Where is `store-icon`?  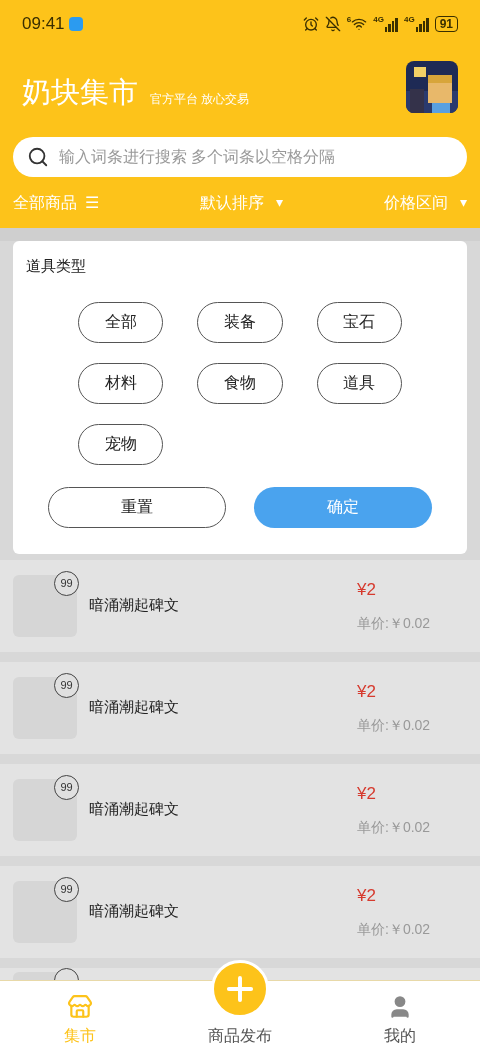 store-icon is located at coordinates (80, 1007).